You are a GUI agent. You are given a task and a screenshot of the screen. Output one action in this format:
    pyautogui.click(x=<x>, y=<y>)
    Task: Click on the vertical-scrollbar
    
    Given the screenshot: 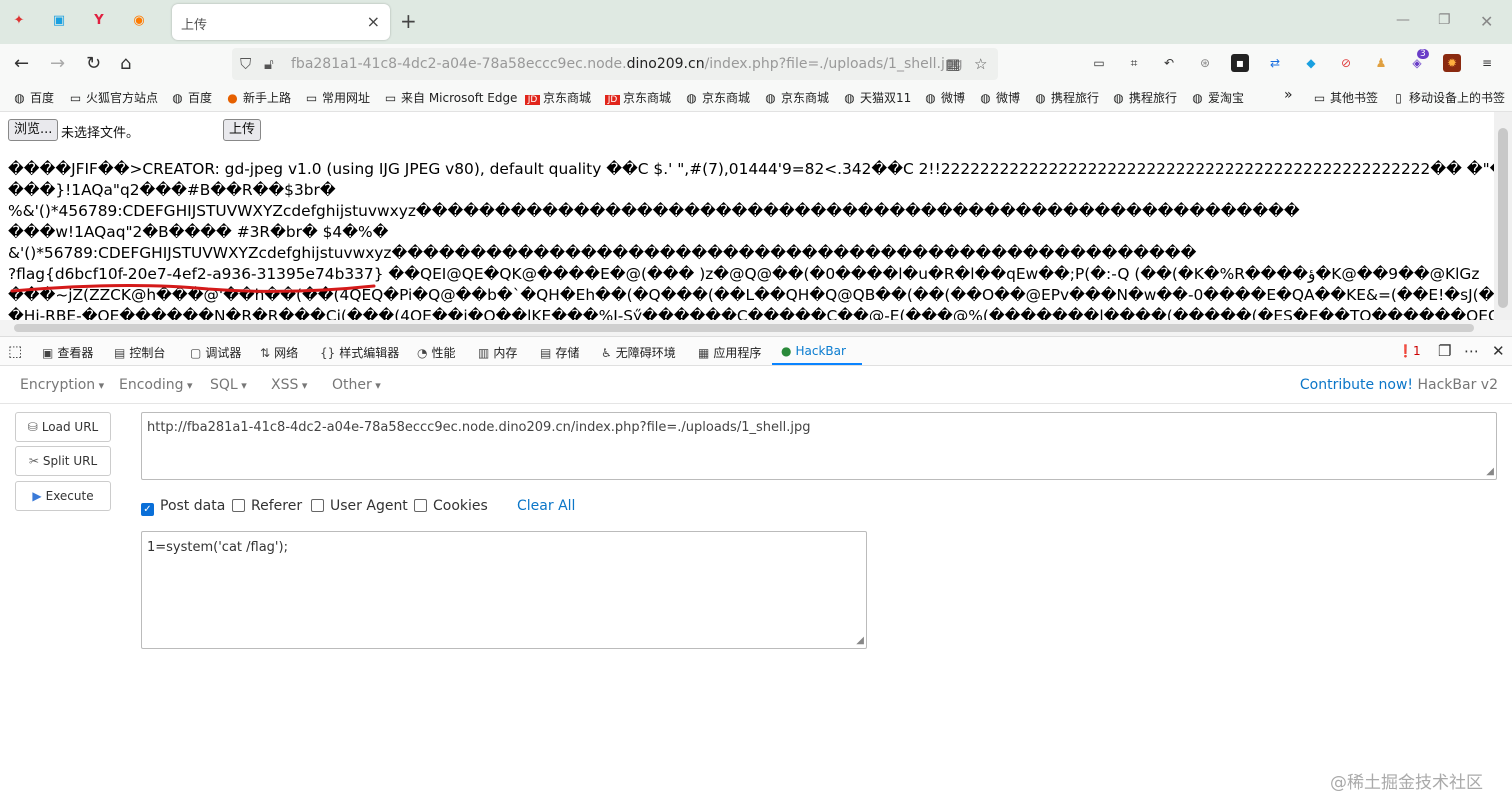 What is the action you would take?
    pyautogui.click(x=1503, y=216)
    